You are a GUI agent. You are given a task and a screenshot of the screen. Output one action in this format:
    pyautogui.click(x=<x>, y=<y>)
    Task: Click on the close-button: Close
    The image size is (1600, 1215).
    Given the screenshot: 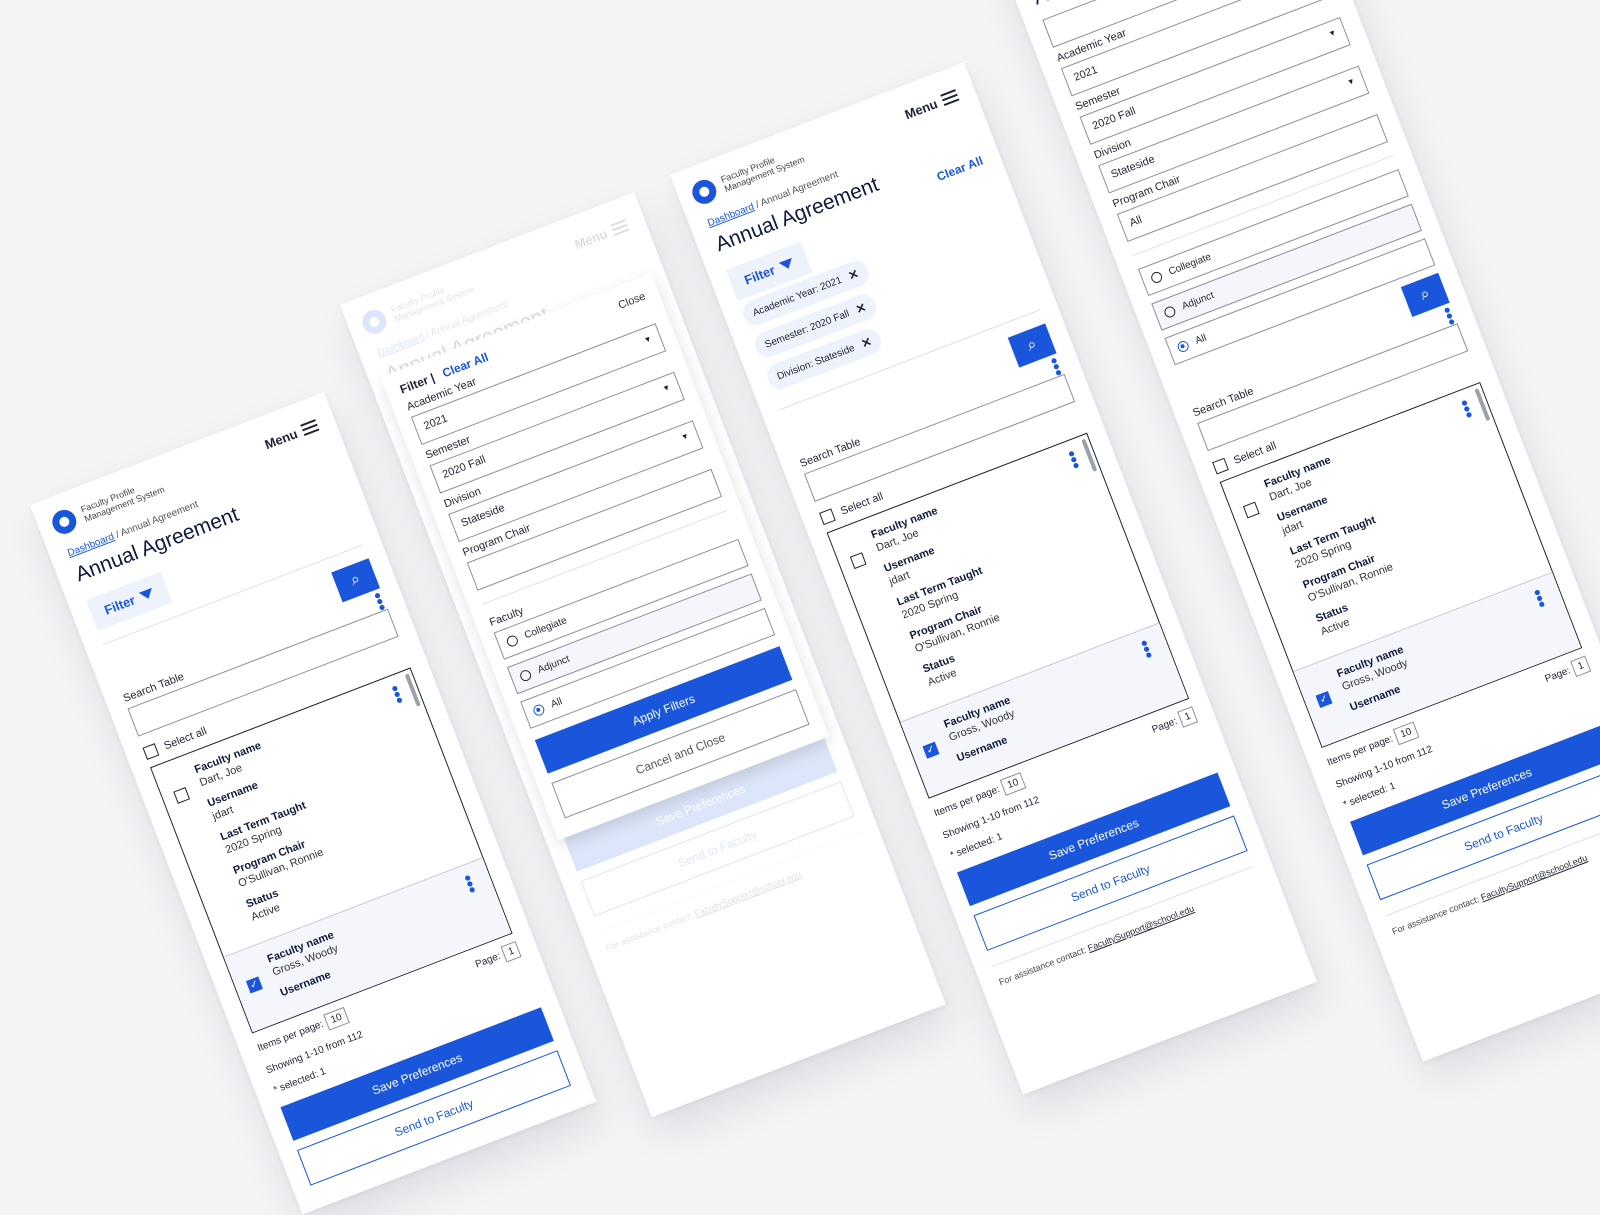 What is the action you would take?
    pyautogui.click(x=632, y=300)
    